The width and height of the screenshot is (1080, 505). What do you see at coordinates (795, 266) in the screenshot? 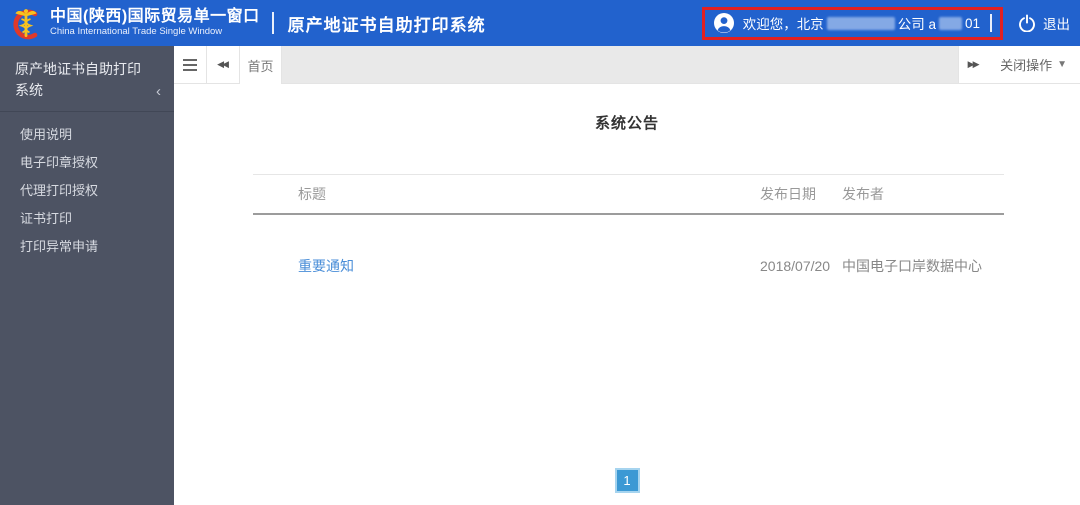
I see `announcement-date-cell: 2018/07/20` at bounding box center [795, 266].